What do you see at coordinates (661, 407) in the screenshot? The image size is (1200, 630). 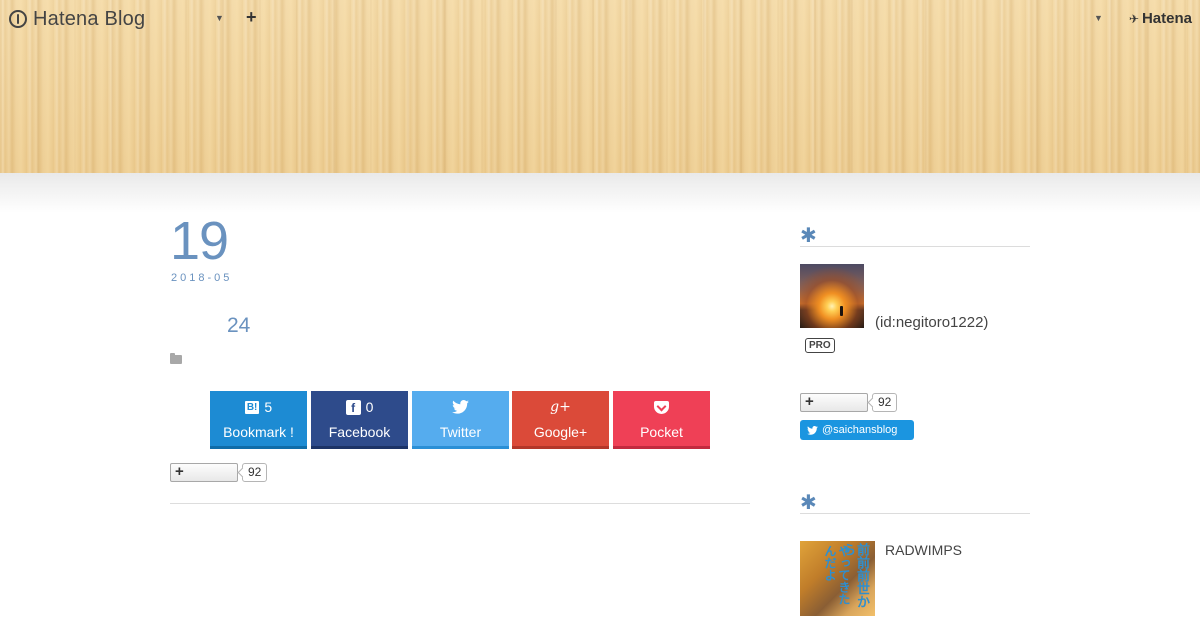 I see `pocket-icon` at bounding box center [661, 407].